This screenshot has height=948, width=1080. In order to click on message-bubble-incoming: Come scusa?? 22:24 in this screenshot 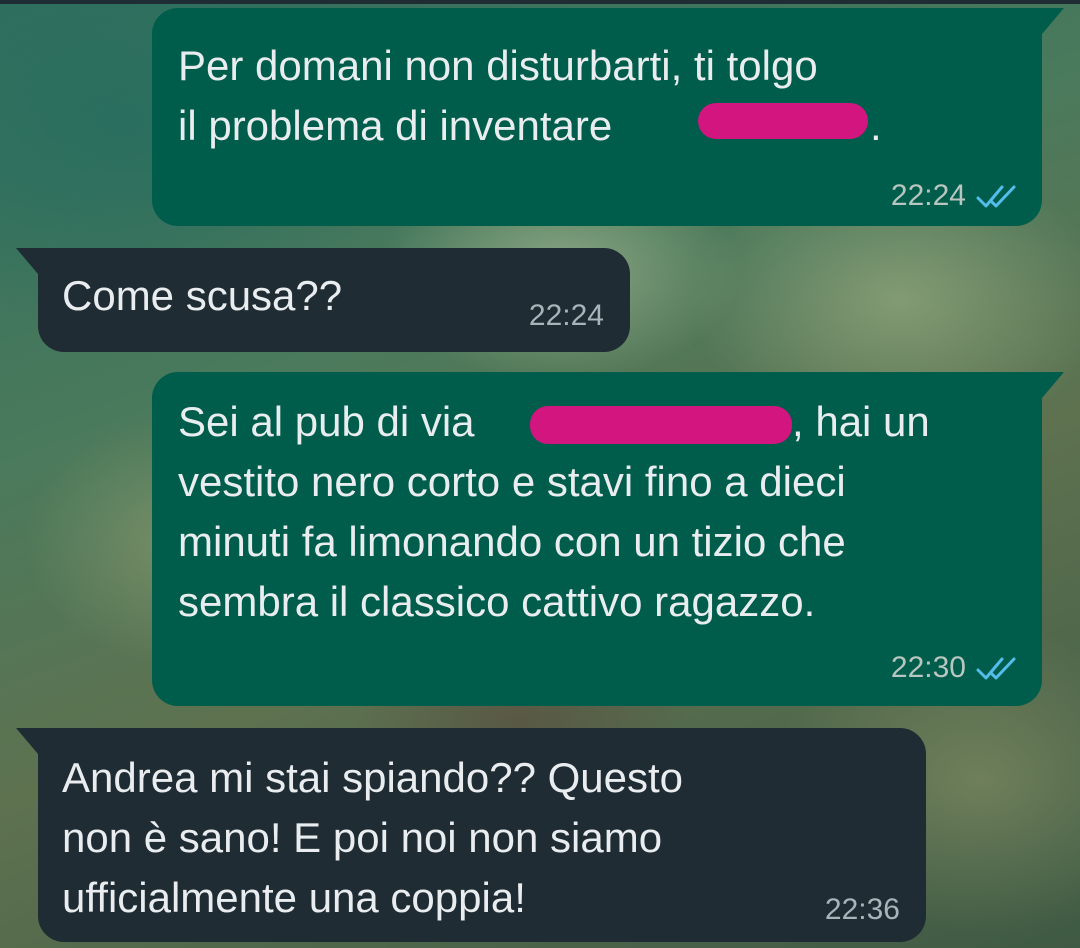, I will do `click(323, 300)`.